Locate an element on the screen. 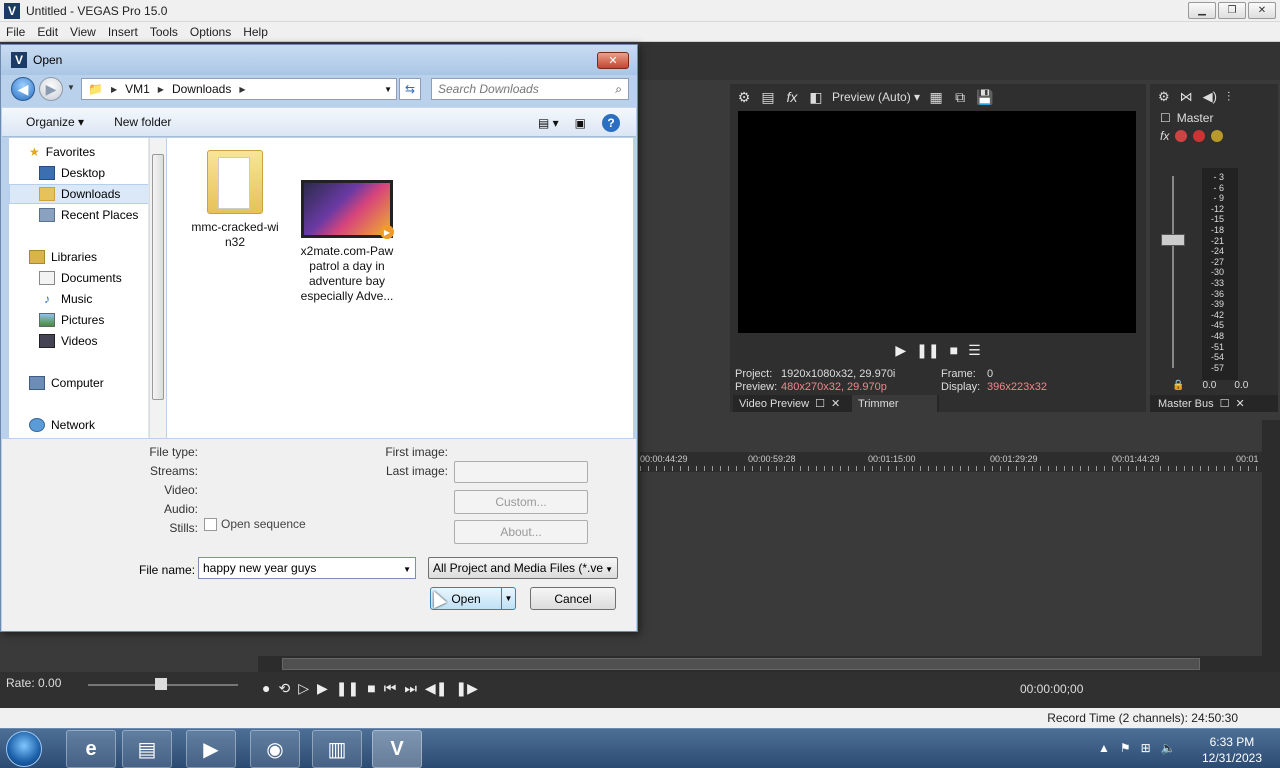 The height and width of the screenshot is (768, 1280). navigation-scrollbar is located at coordinates (157, 288).